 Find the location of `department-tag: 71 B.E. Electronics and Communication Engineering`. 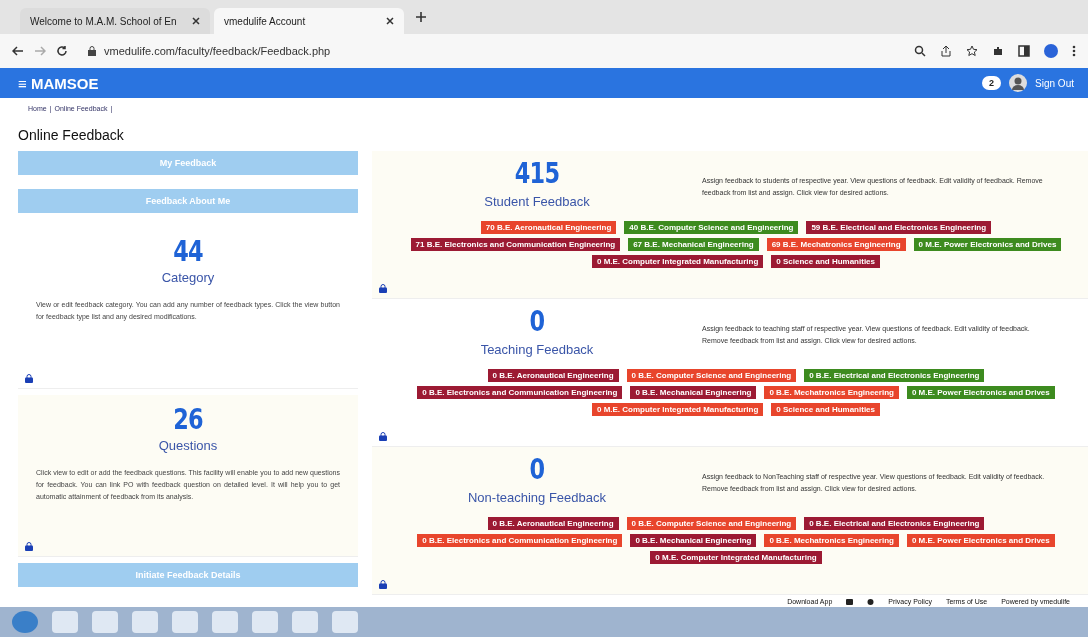

department-tag: 71 B.E. Electronics and Communication Engineering is located at coordinates (515, 244).